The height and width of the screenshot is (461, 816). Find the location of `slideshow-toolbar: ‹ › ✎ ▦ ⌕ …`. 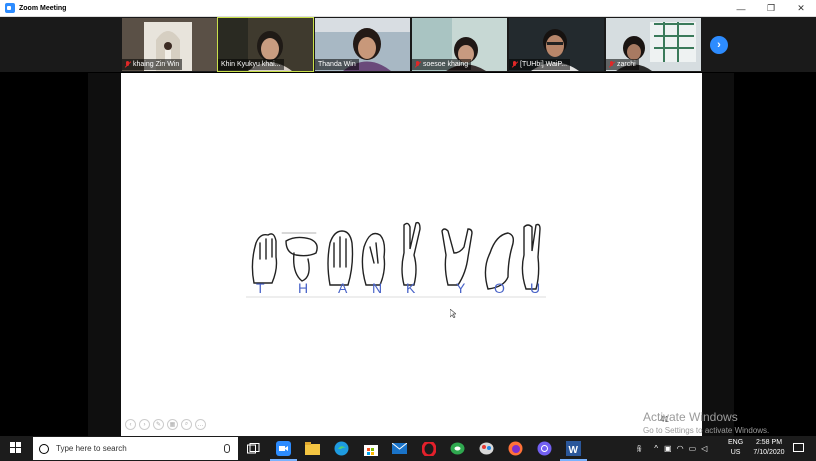

slideshow-toolbar: ‹ › ✎ ▦ ⌕ … is located at coordinates (165, 424).